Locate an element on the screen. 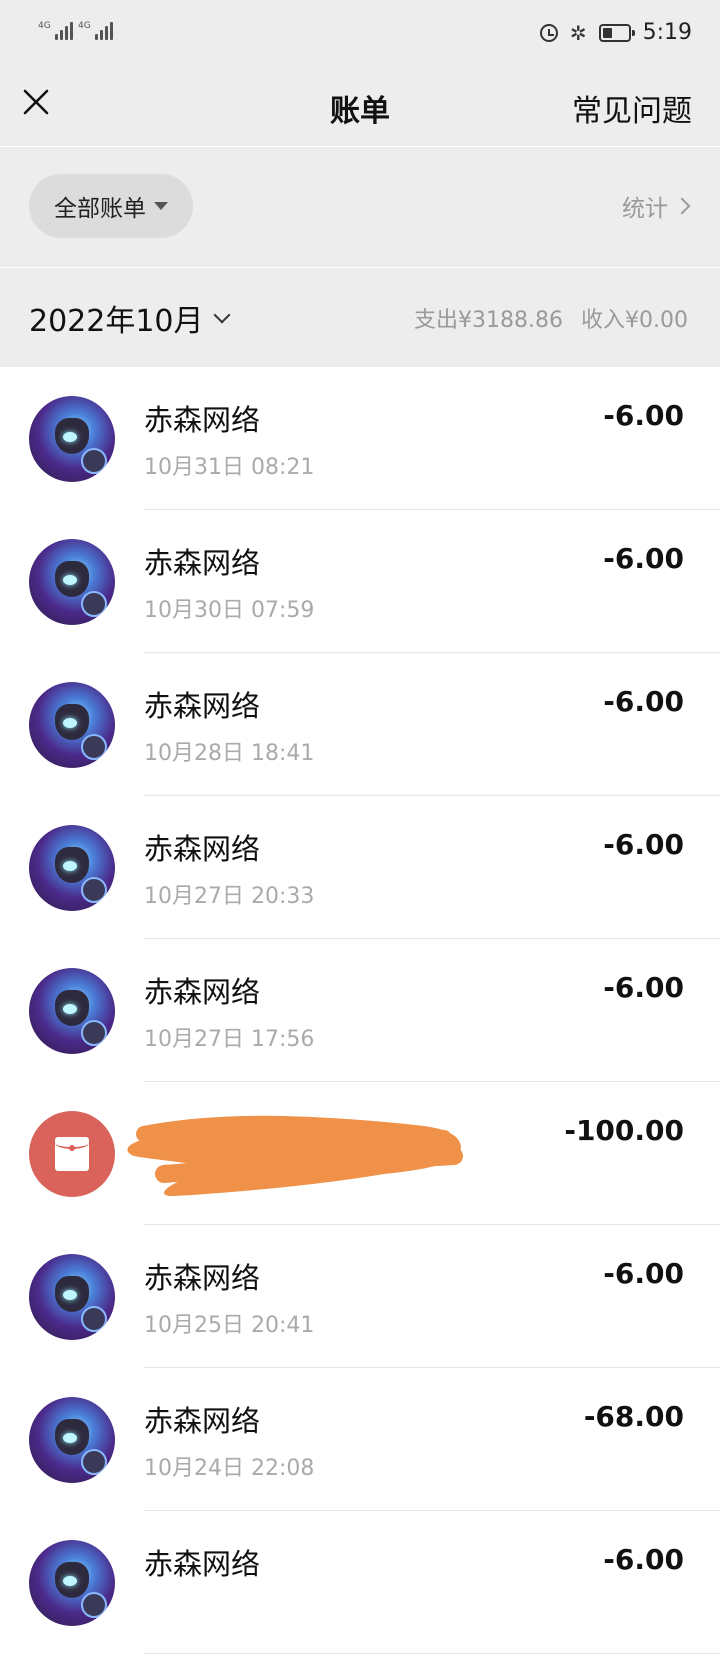  transaction-row: 赤森网络 10月24日 22:08 -68.00 is located at coordinates (360, 1439).